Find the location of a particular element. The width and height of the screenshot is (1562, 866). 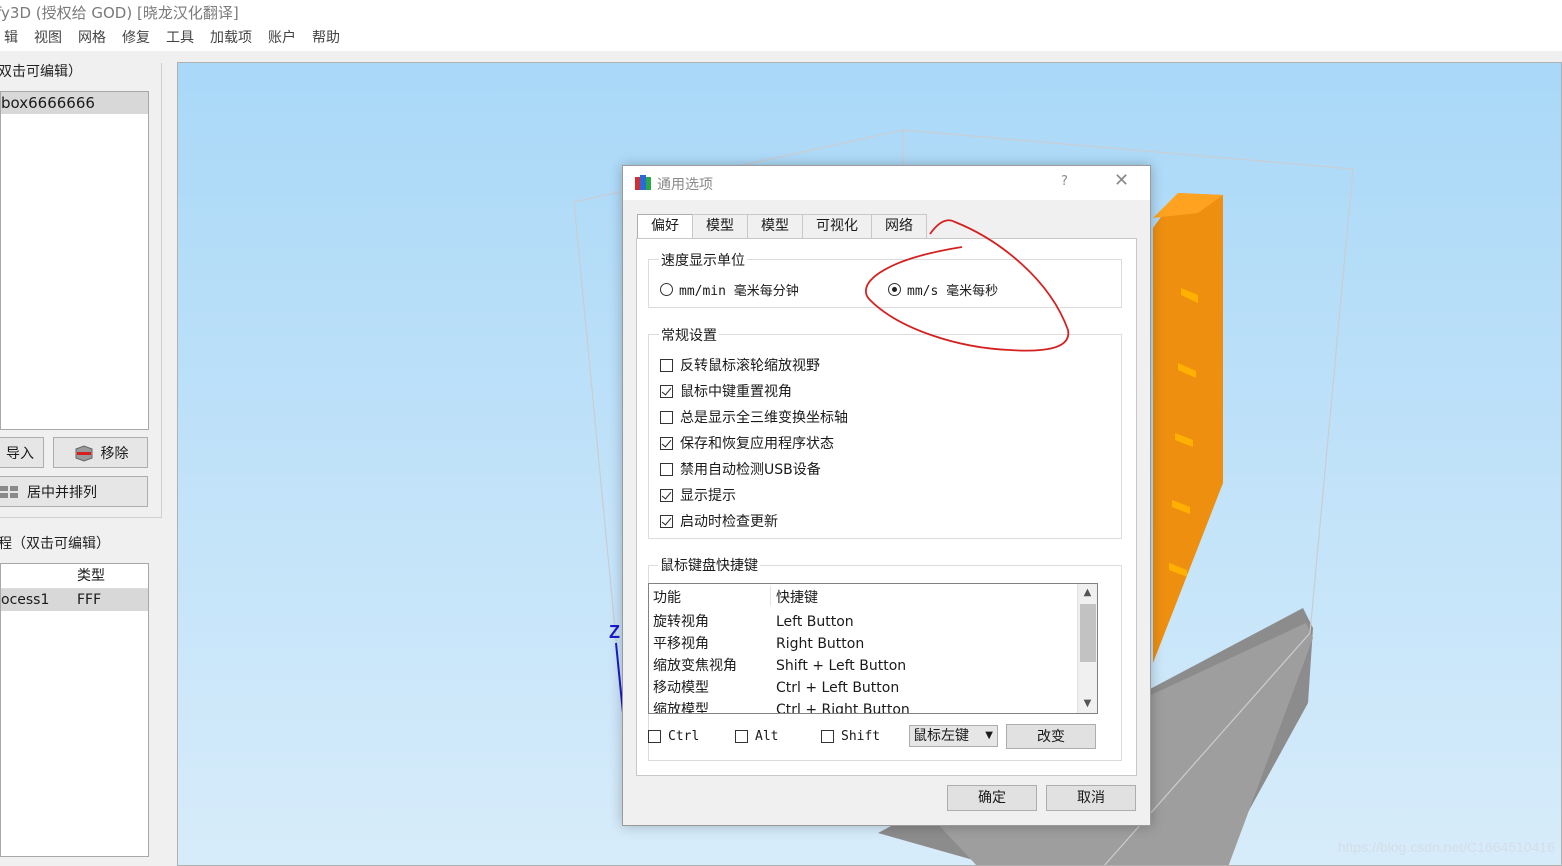

radio-mm-s-circle is located at coordinates (894, 289).